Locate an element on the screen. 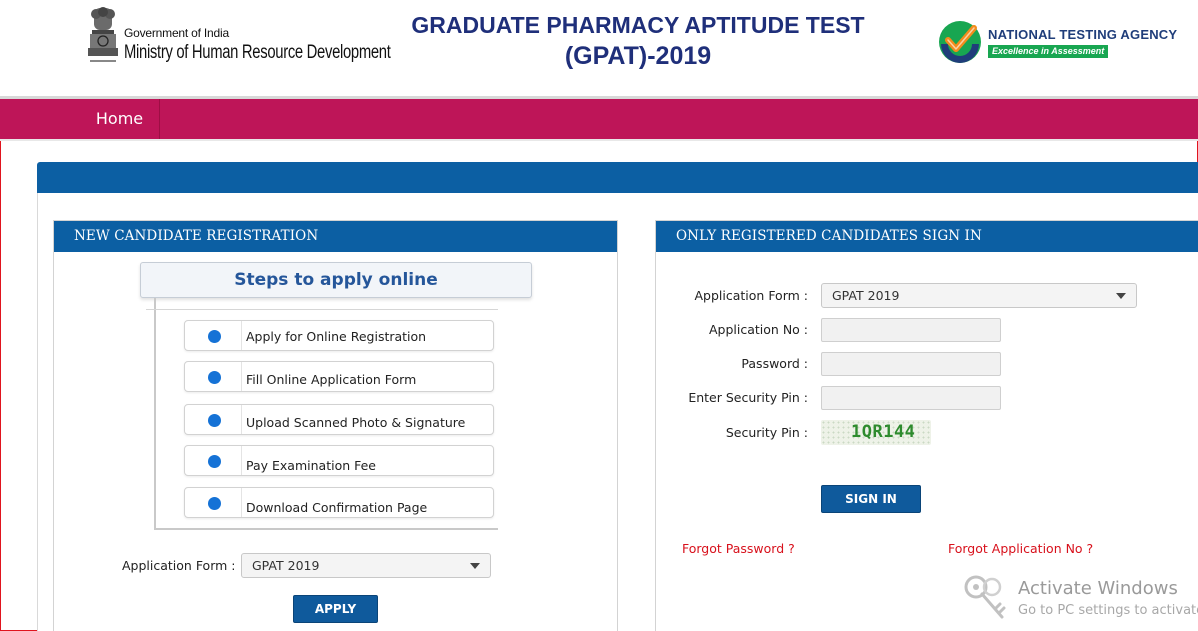 The height and width of the screenshot is (631, 1198). nta-name: NATIONAL TESTING AGENCY is located at coordinates (1083, 34).